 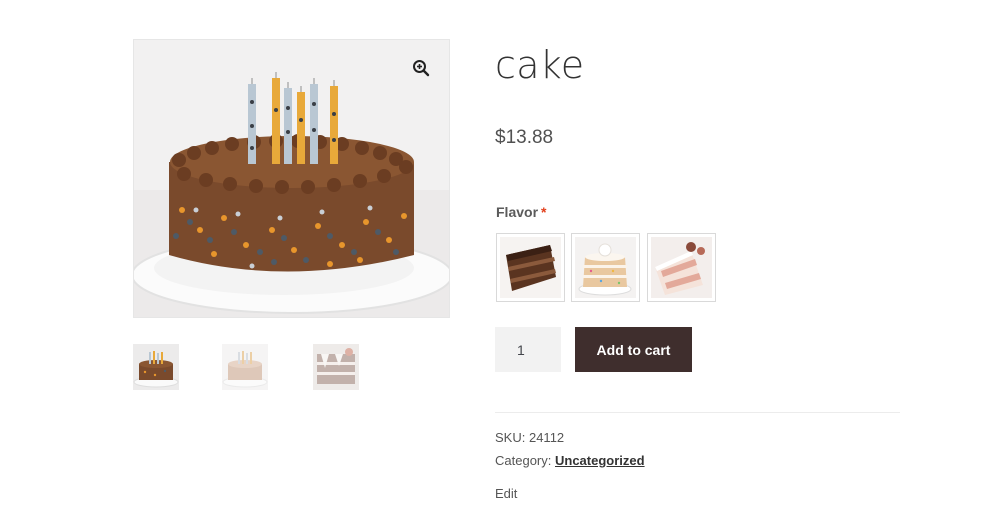 I want to click on vanilla-cake-swatch-image, so click(x=605, y=267).